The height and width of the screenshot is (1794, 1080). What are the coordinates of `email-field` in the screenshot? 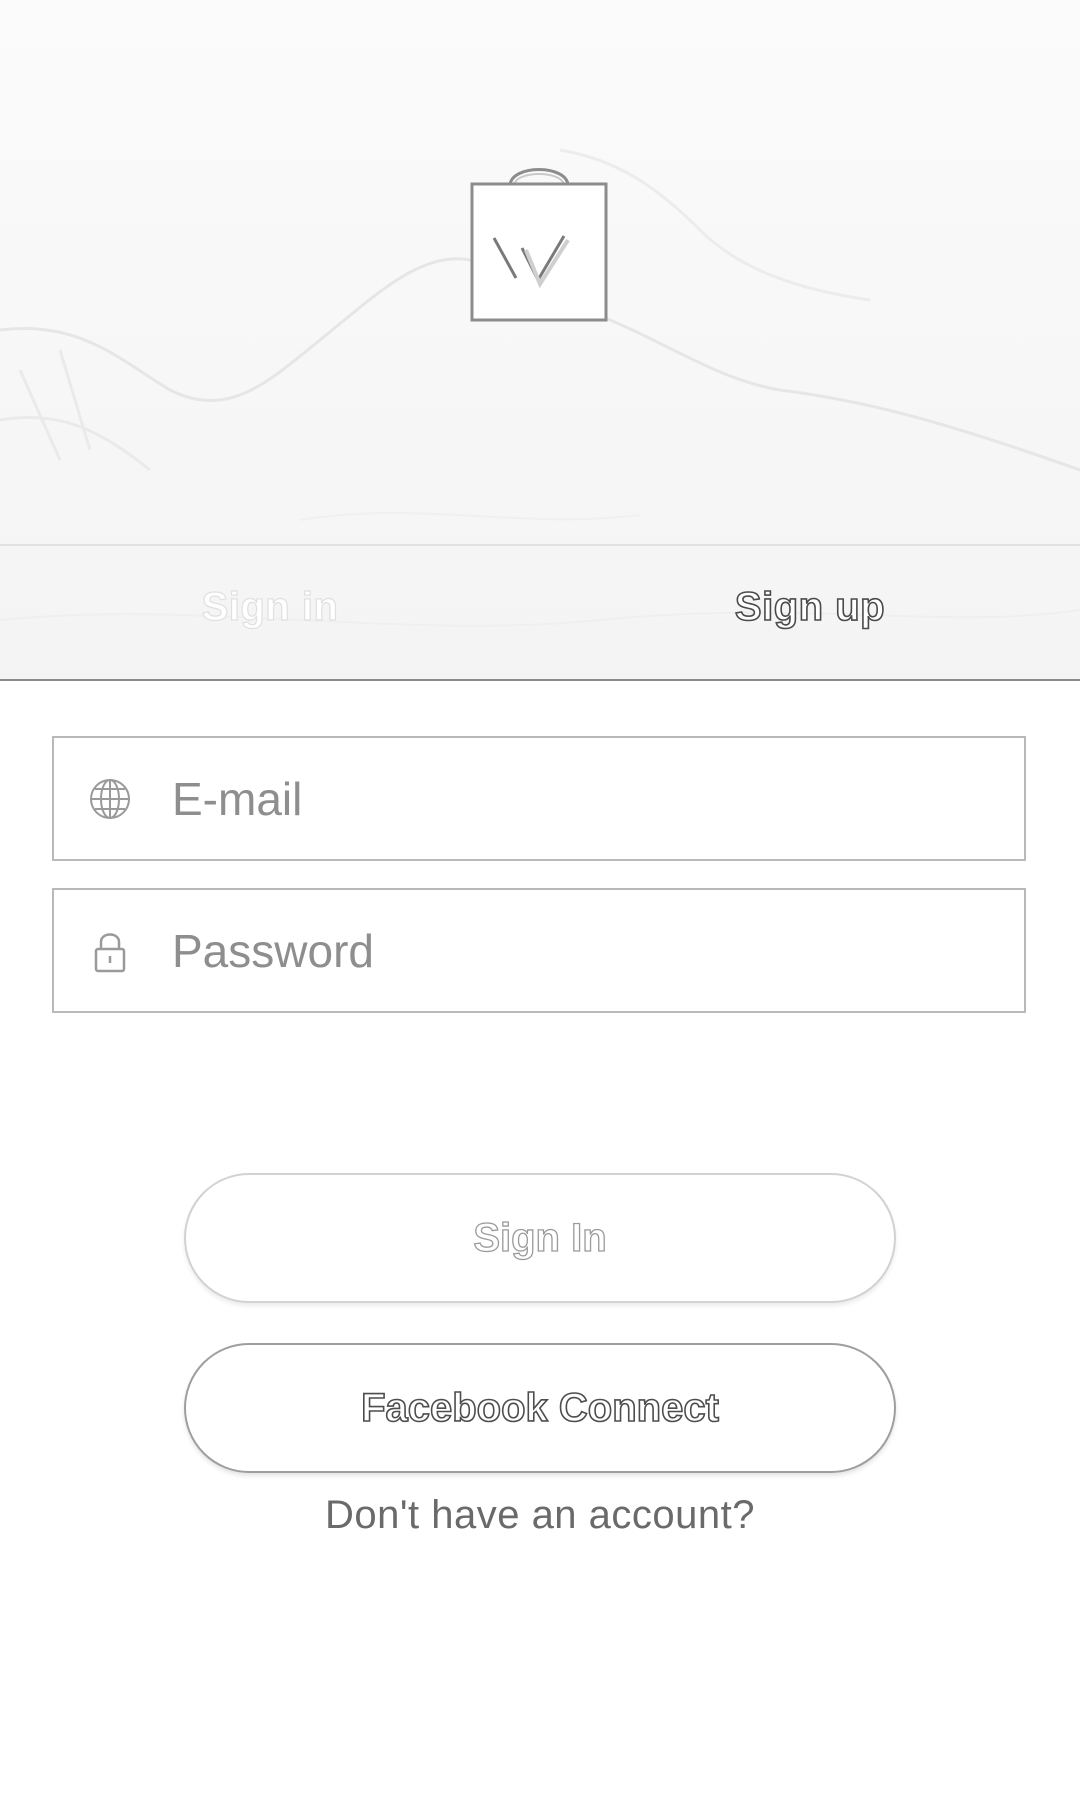 It's located at (539, 798).